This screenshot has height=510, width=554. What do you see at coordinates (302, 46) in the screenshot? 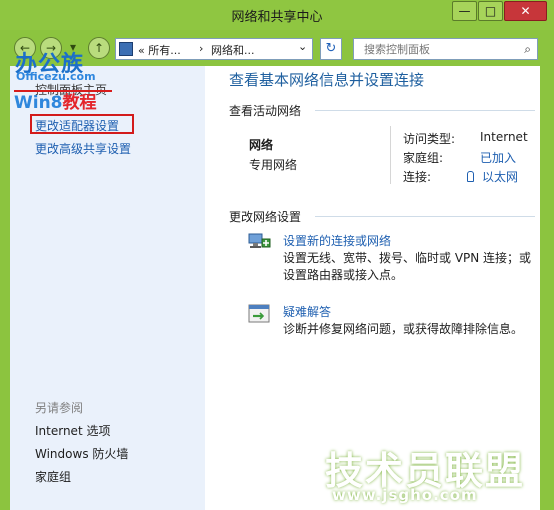
I see `chevron-down-icon: ⌄` at bounding box center [302, 46].